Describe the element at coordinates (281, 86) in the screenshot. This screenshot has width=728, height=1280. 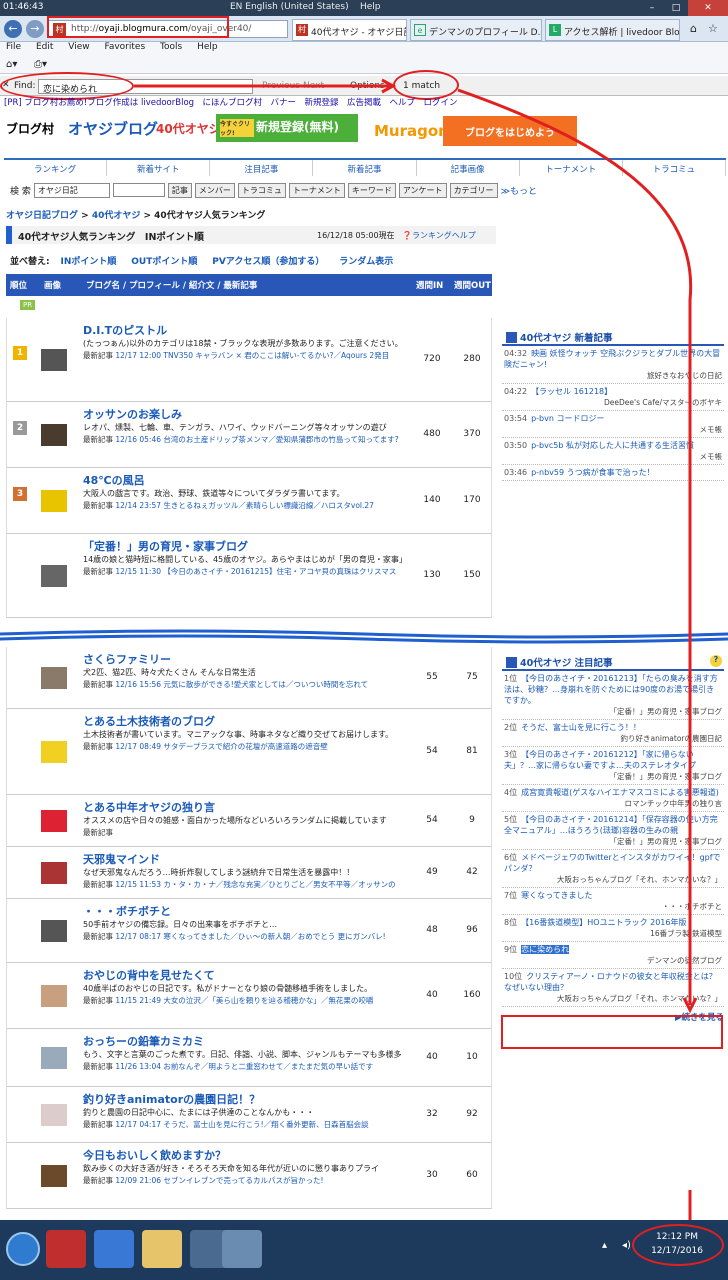
I see `find-previous-button: Previous` at that location.